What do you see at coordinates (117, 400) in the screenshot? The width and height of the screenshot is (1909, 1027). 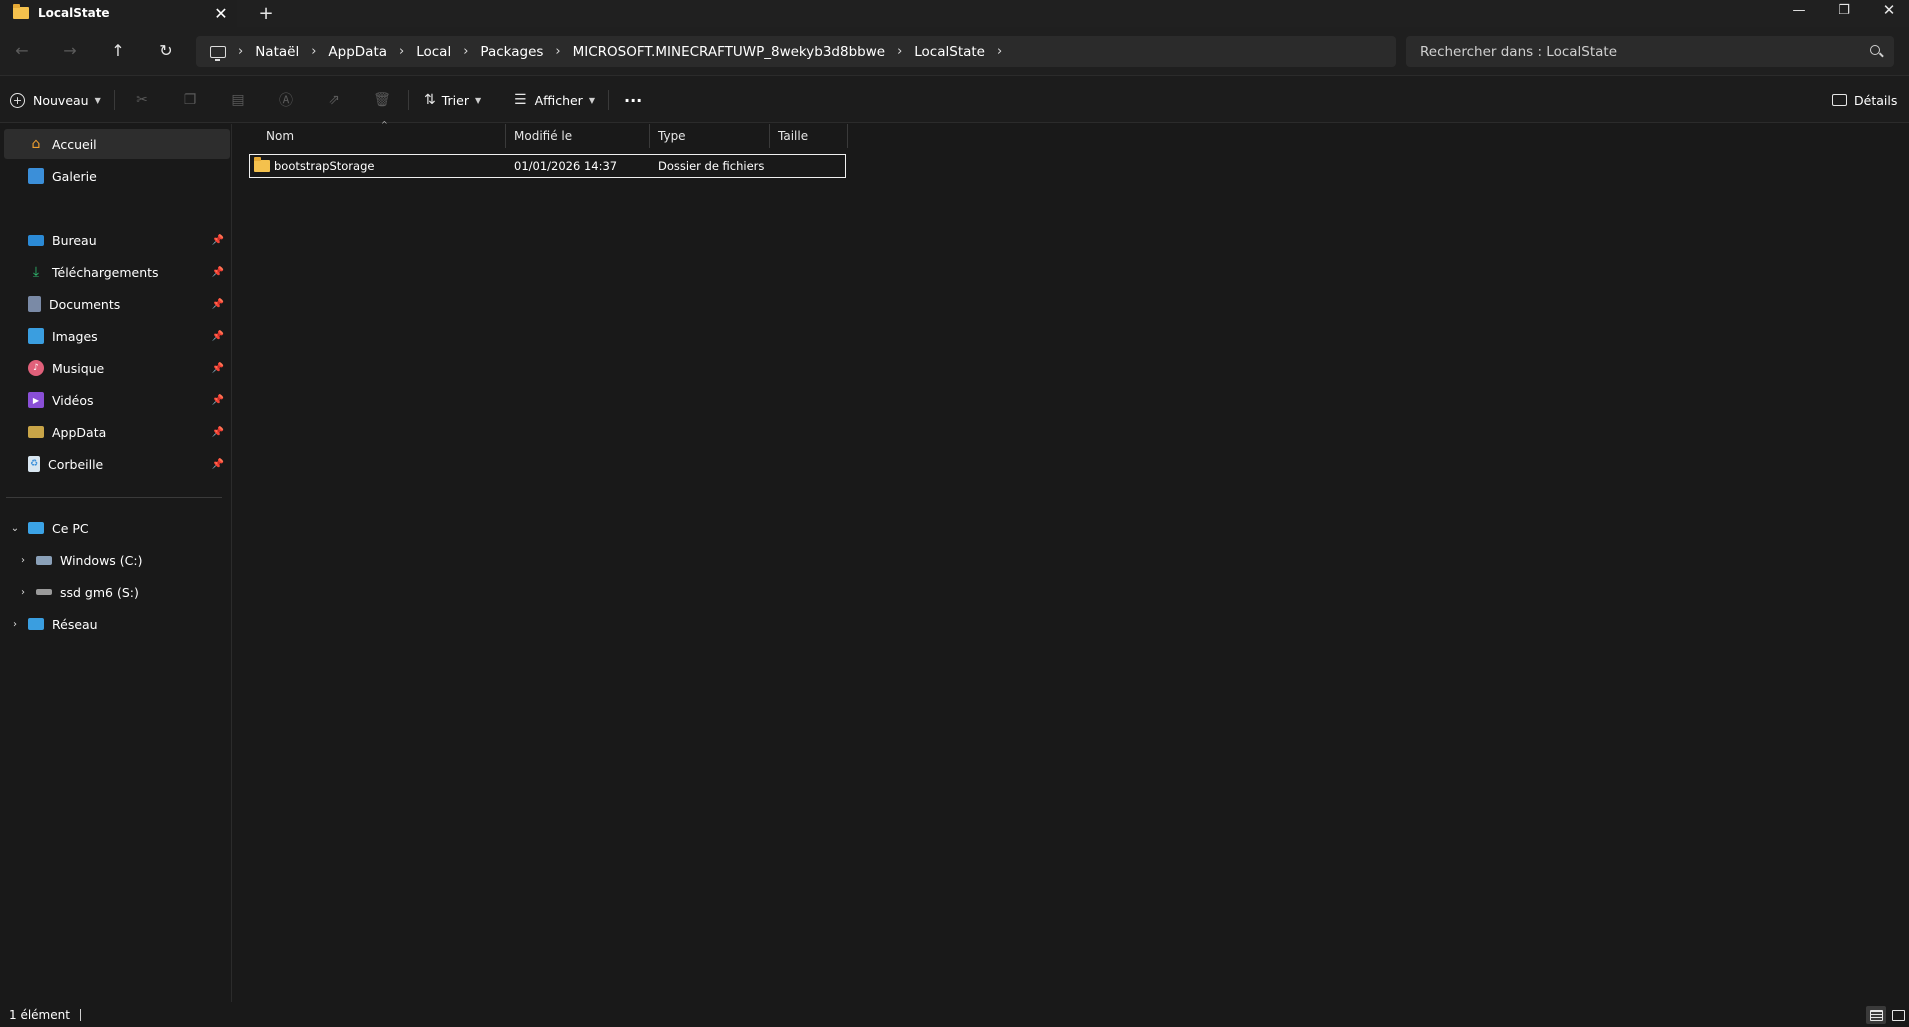 I see `sidebar-item-videos: ▶ Vidéos 📌` at bounding box center [117, 400].